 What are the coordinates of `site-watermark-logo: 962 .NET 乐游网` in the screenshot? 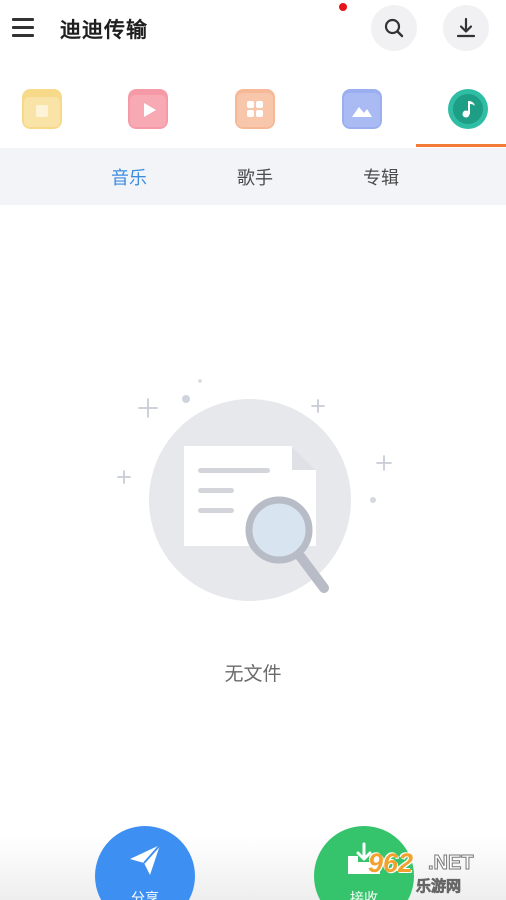 It's located at (435, 873).